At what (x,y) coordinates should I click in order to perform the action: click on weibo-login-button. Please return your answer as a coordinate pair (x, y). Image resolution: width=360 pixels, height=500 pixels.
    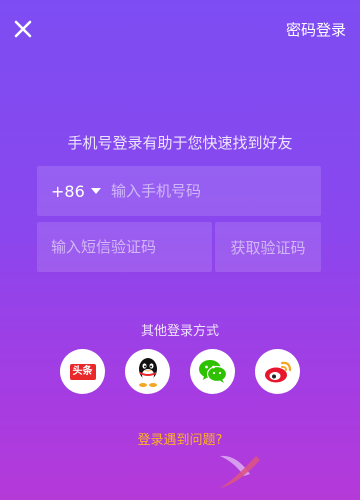
    Looking at the image, I should click on (277, 371).